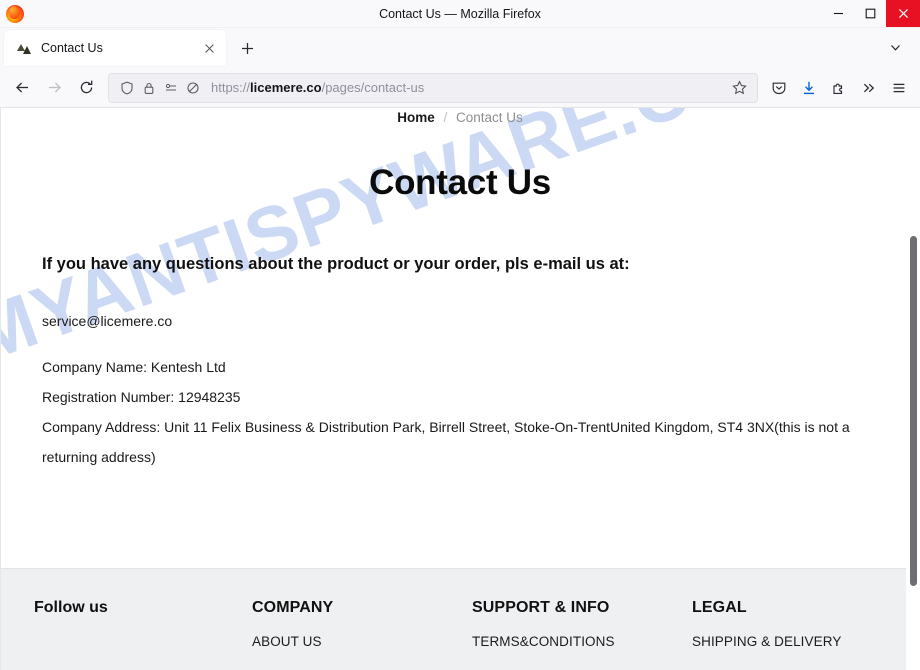 This screenshot has width=920, height=670. What do you see at coordinates (209, 48) in the screenshot?
I see `tab-close-icon` at bounding box center [209, 48].